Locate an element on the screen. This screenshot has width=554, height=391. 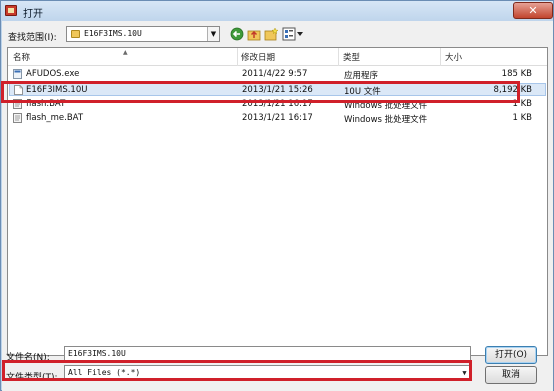
file-size: 185 KB is located at coordinates (516, 74).